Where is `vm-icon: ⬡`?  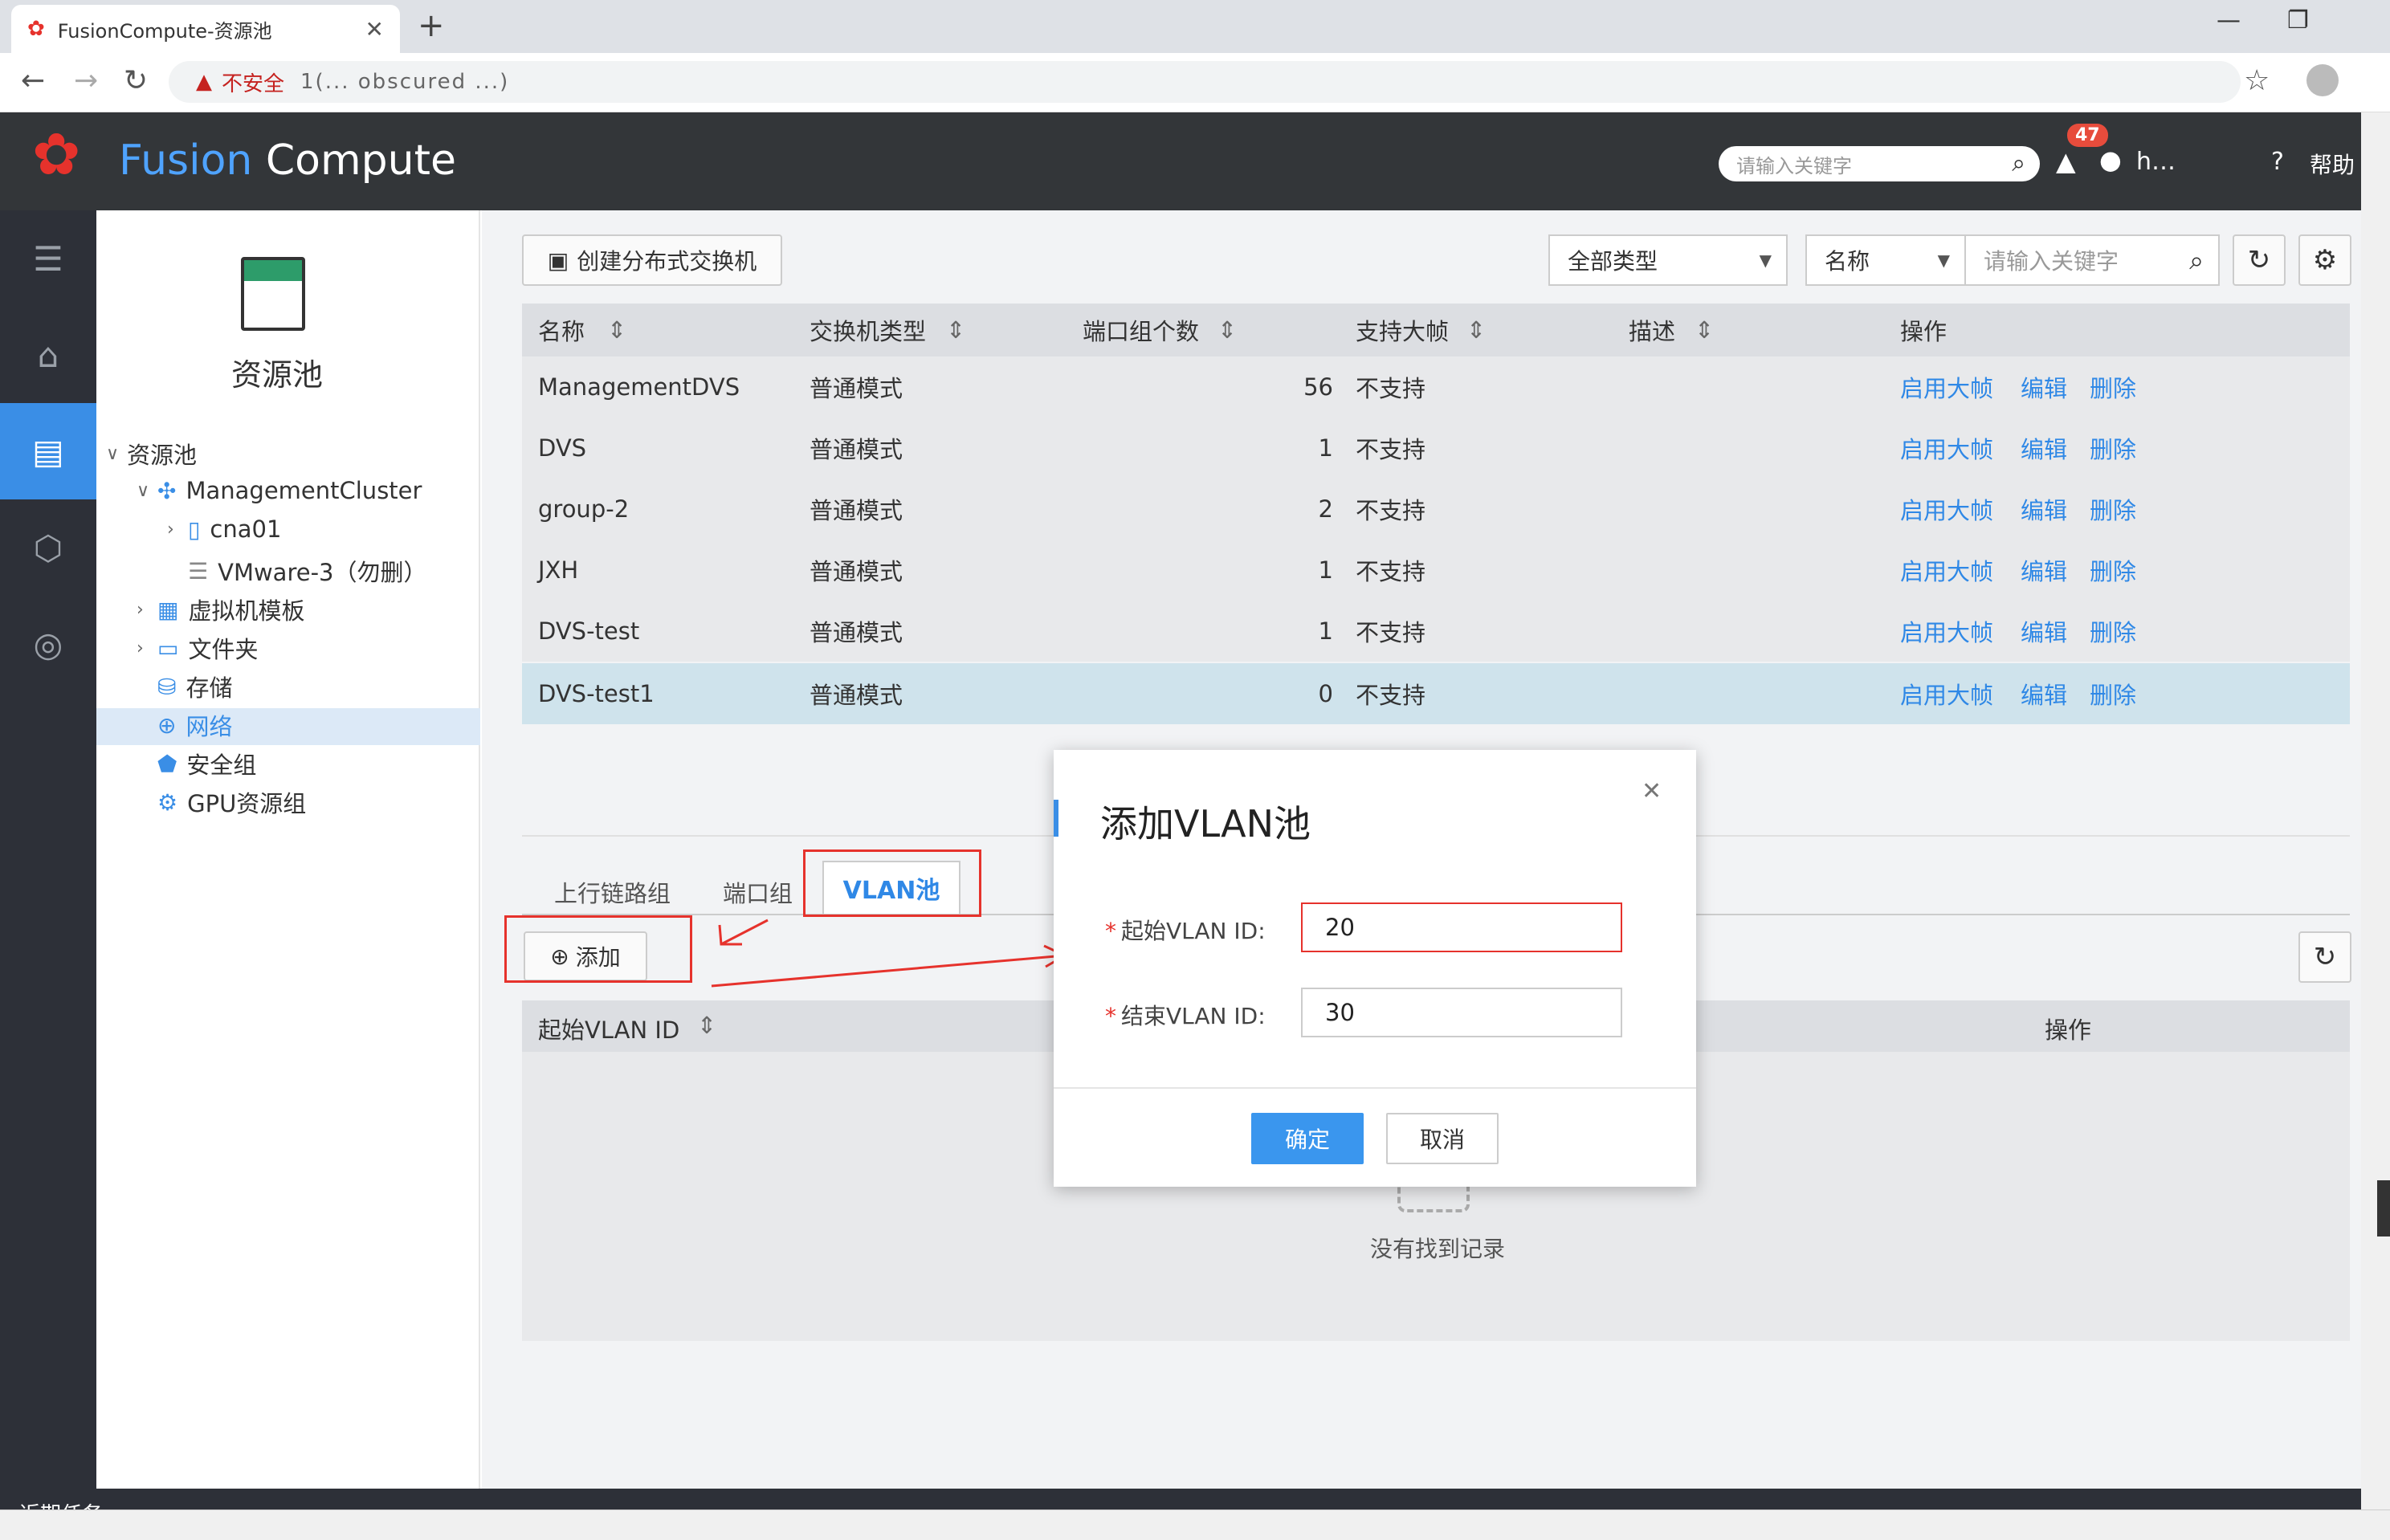 vm-icon: ⬡ is located at coordinates (48, 547).